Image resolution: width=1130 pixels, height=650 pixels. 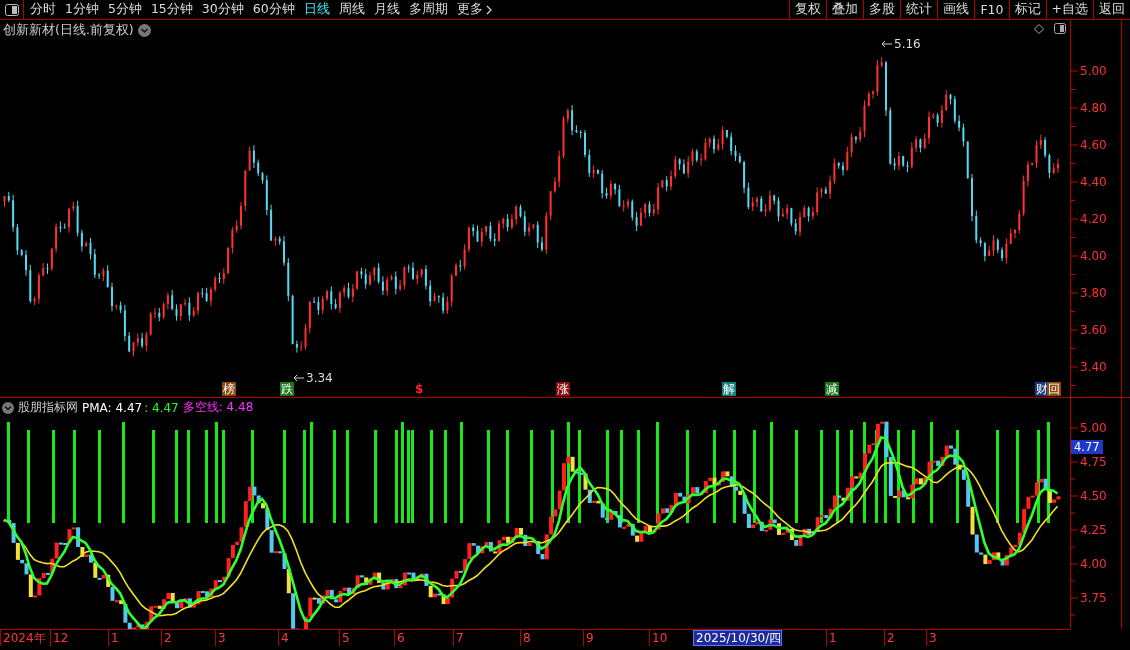 I want to click on price-label: 5.16, so click(x=907, y=44).